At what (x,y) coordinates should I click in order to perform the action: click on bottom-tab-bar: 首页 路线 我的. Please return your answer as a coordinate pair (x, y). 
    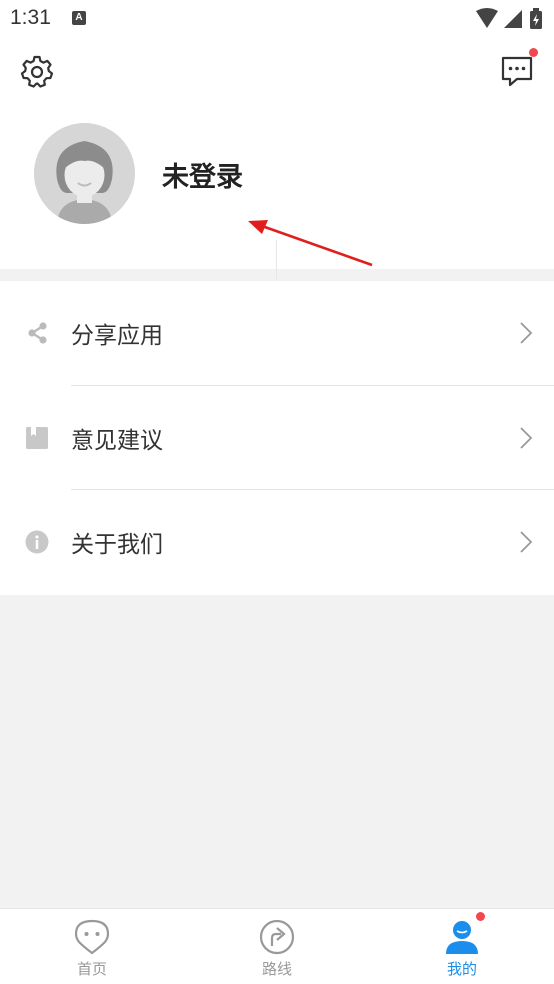
    Looking at the image, I should click on (277, 946).